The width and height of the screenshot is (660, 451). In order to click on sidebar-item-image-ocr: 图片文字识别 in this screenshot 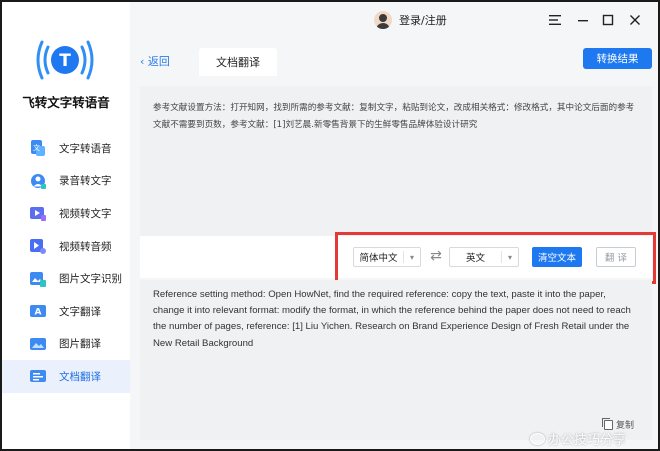, I will do `click(66, 278)`.